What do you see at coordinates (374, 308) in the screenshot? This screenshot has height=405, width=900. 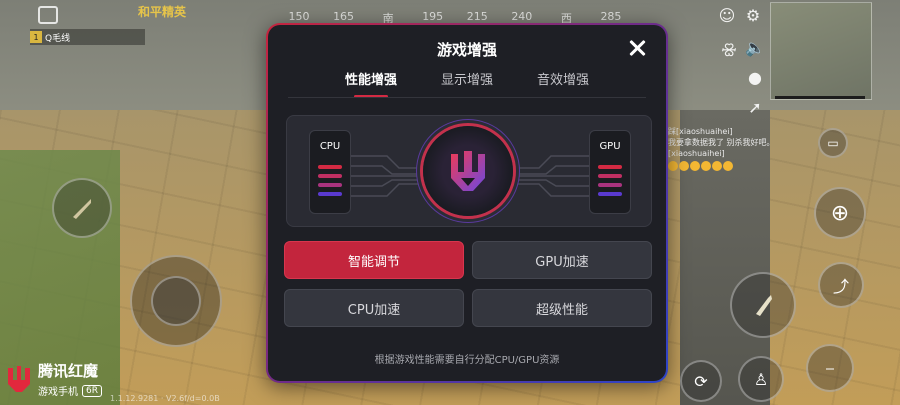 I see `cpu-boost-button: CPU加速` at bounding box center [374, 308].